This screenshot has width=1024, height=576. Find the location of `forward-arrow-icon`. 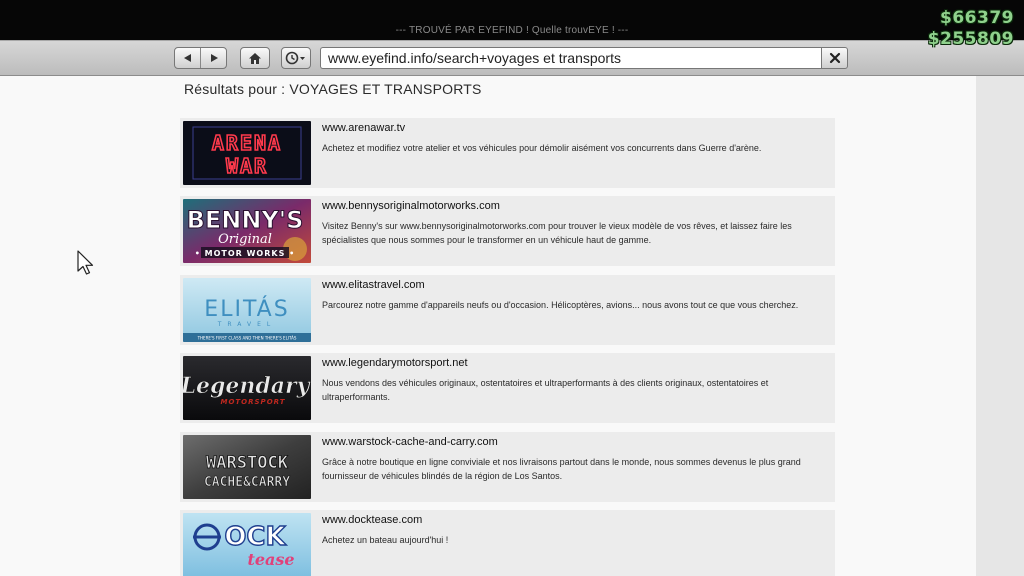

forward-arrow-icon is located at coordinates (214, 58).